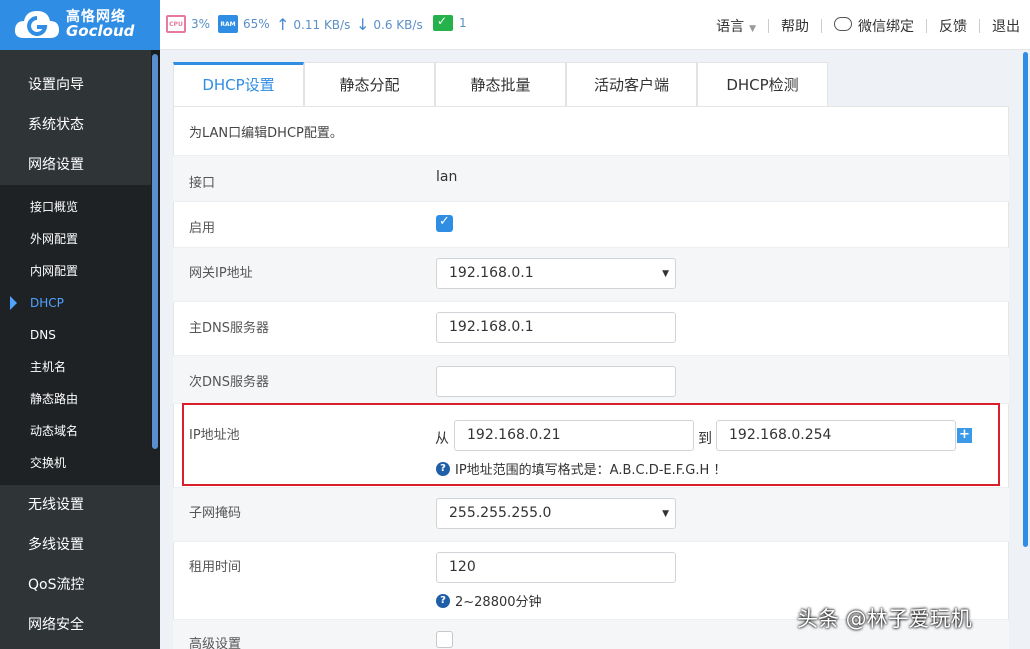 The image size is (1030, 649). Describe the element at coordinates (80, 545) in the screenshot. I see `sidebar-item: 多线设置` at that location.